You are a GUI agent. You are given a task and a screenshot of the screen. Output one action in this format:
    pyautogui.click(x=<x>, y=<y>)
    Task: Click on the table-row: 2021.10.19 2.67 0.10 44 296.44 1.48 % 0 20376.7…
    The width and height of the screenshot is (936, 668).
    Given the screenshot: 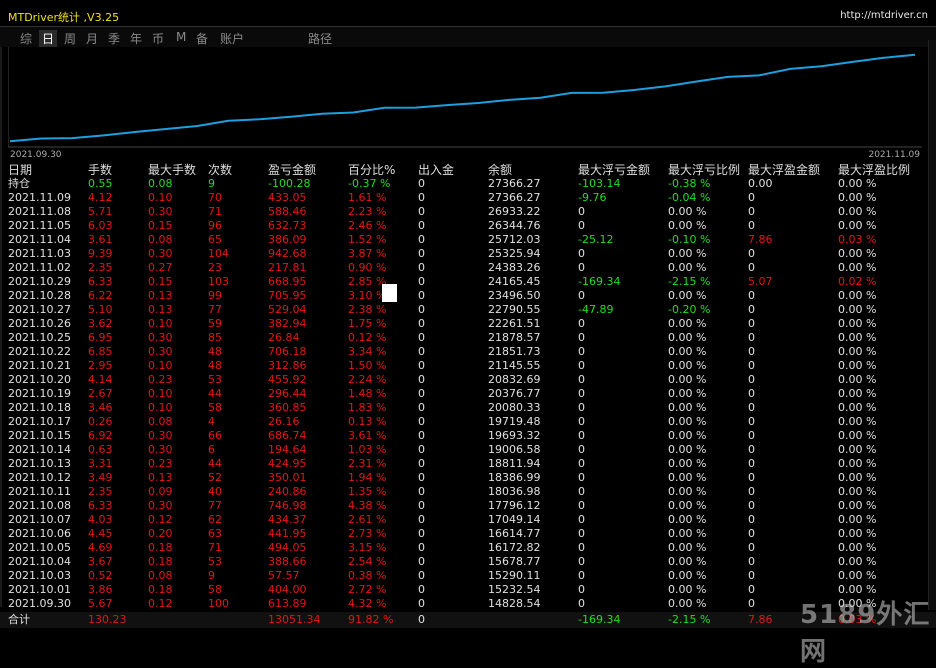 What is the action you would take?
    pyautogui.click(x=468, y=394)
    